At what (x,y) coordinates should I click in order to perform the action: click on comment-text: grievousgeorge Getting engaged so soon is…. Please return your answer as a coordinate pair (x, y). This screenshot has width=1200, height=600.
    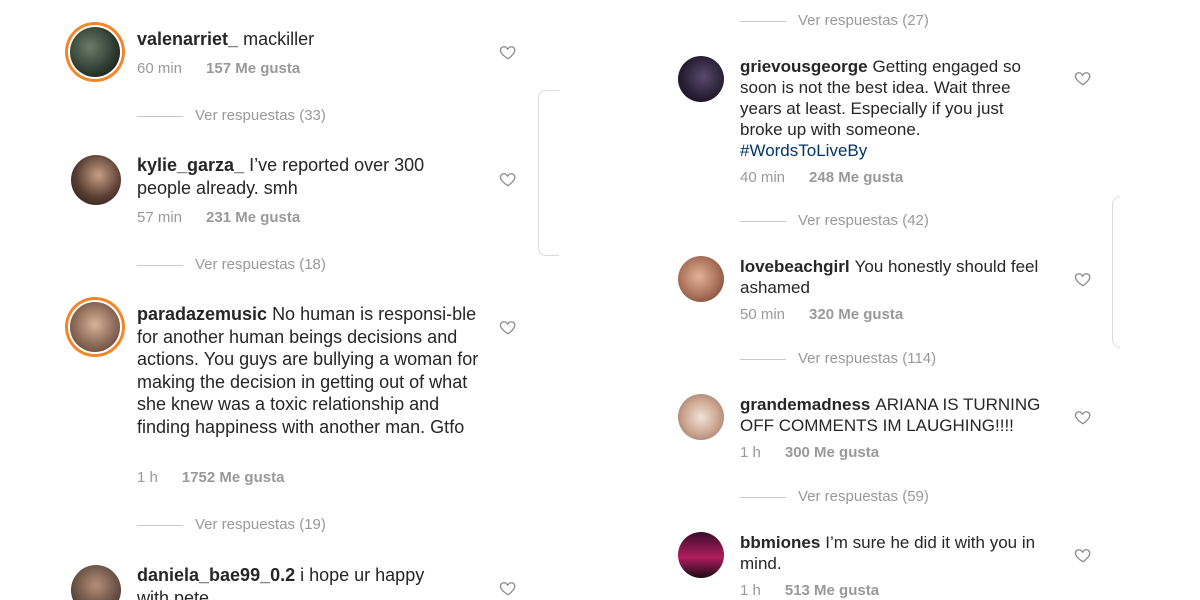
    Looking at the image, I should click on (890, 108).